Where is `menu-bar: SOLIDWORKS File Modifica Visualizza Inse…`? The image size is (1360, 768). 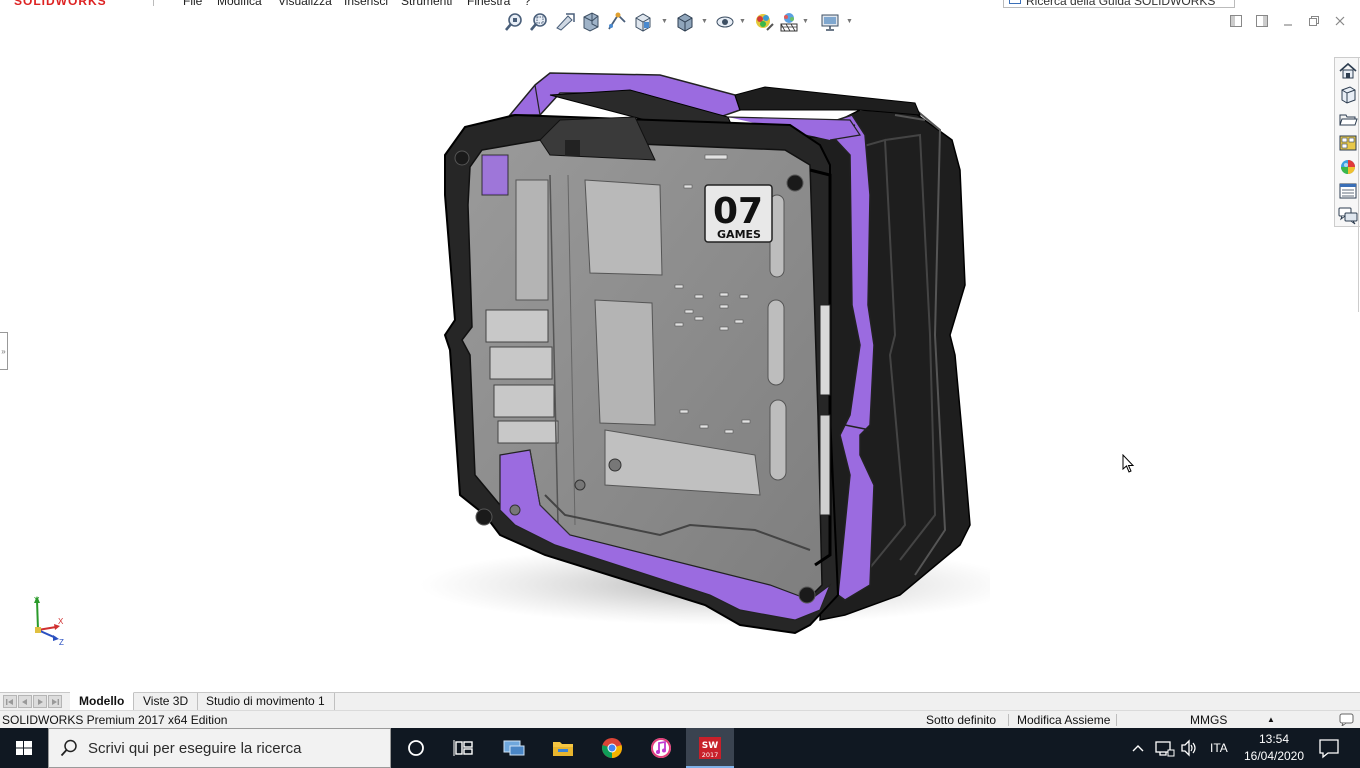
menu-bar: SOLIDWORKS File Modifica Visualizza Inse… is located at coordinates (500, 4).